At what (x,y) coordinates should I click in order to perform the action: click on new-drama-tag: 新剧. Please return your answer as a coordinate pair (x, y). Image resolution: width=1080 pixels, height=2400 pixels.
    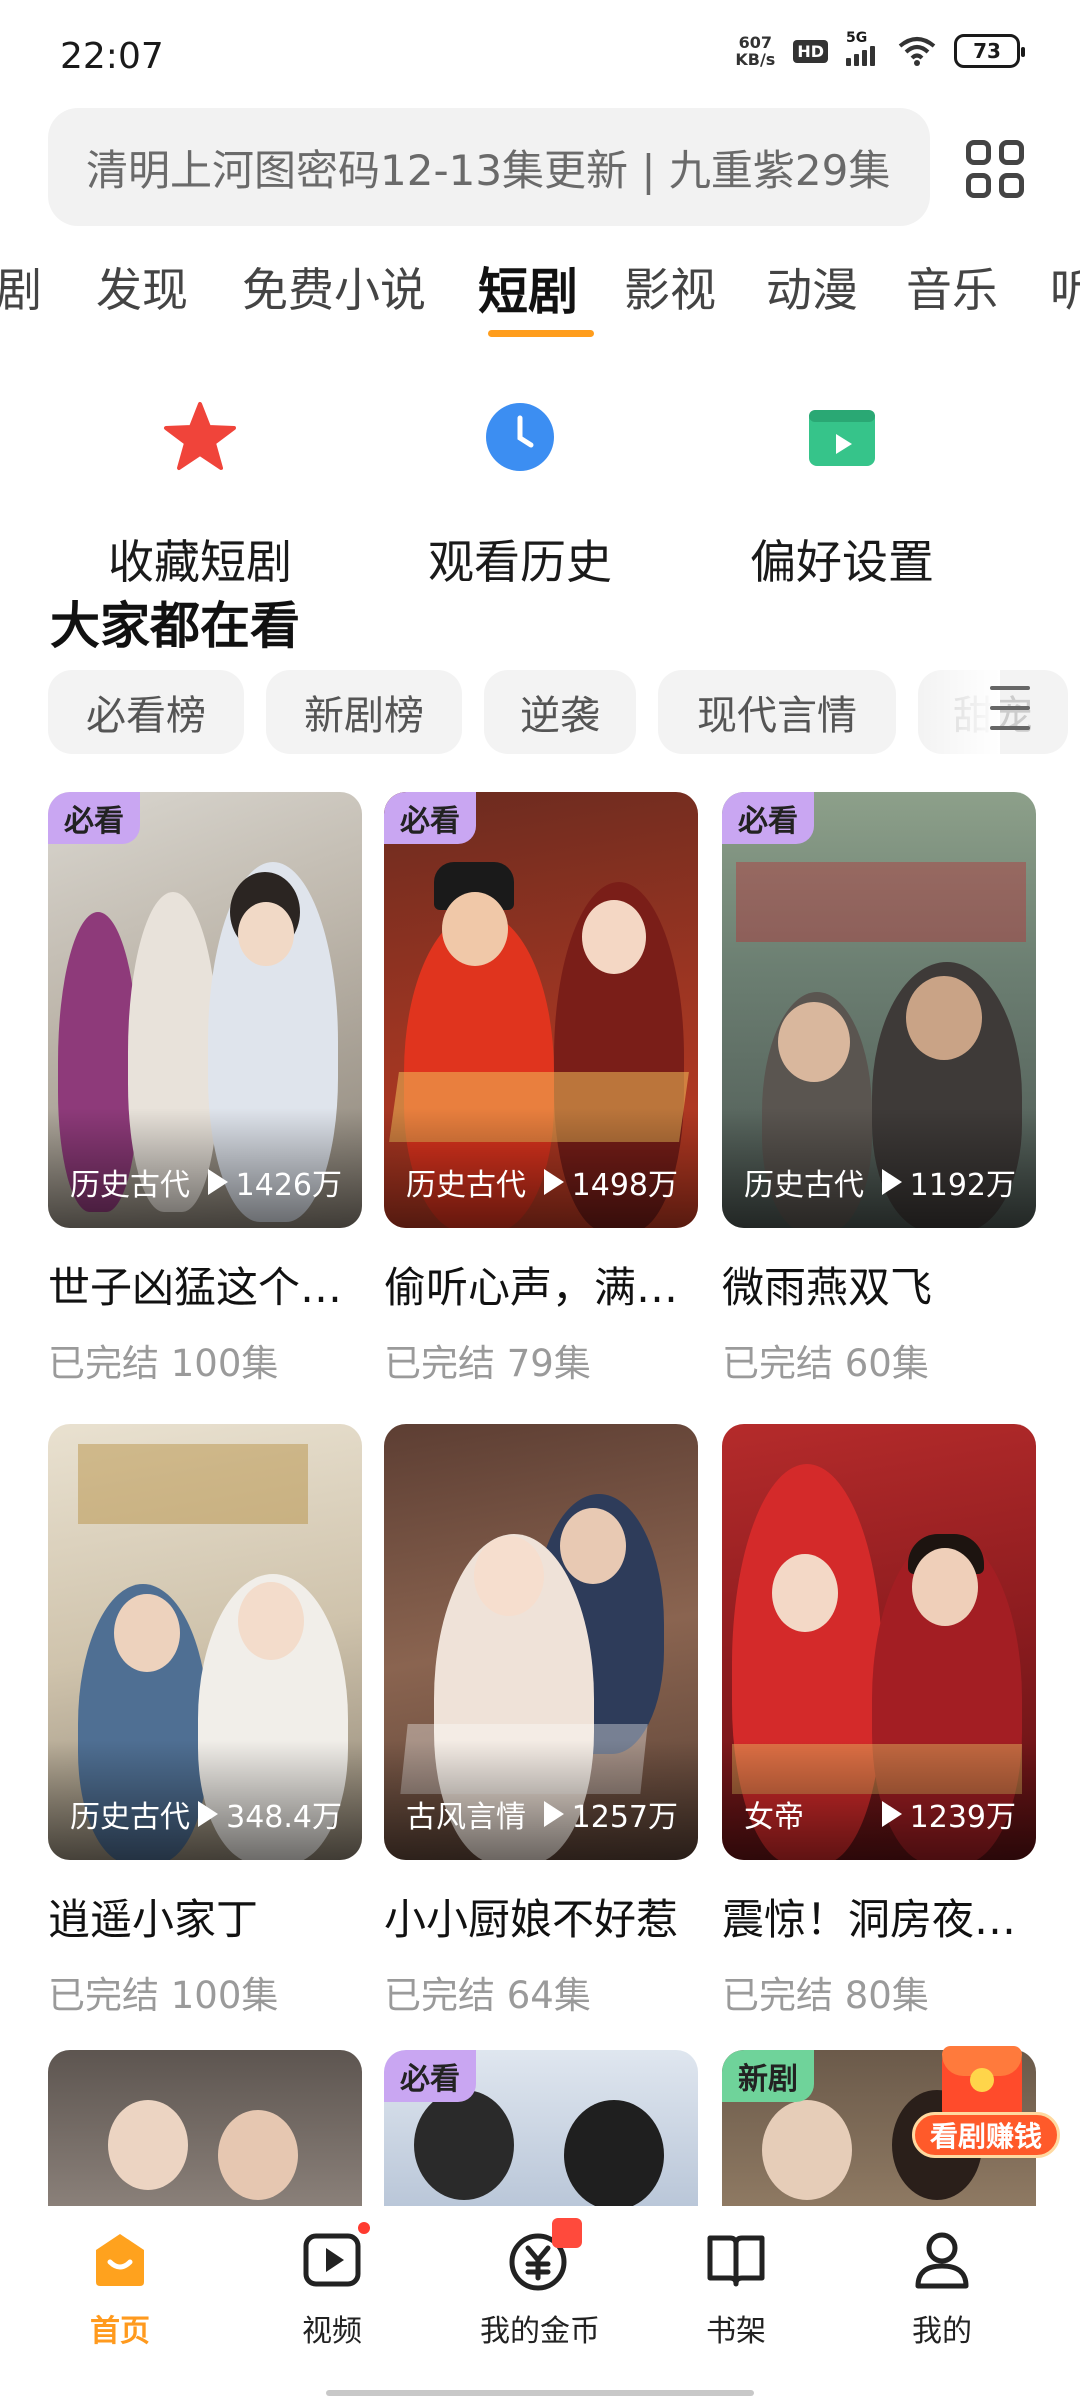
    Looking at the image, I should click on (768, 2076).